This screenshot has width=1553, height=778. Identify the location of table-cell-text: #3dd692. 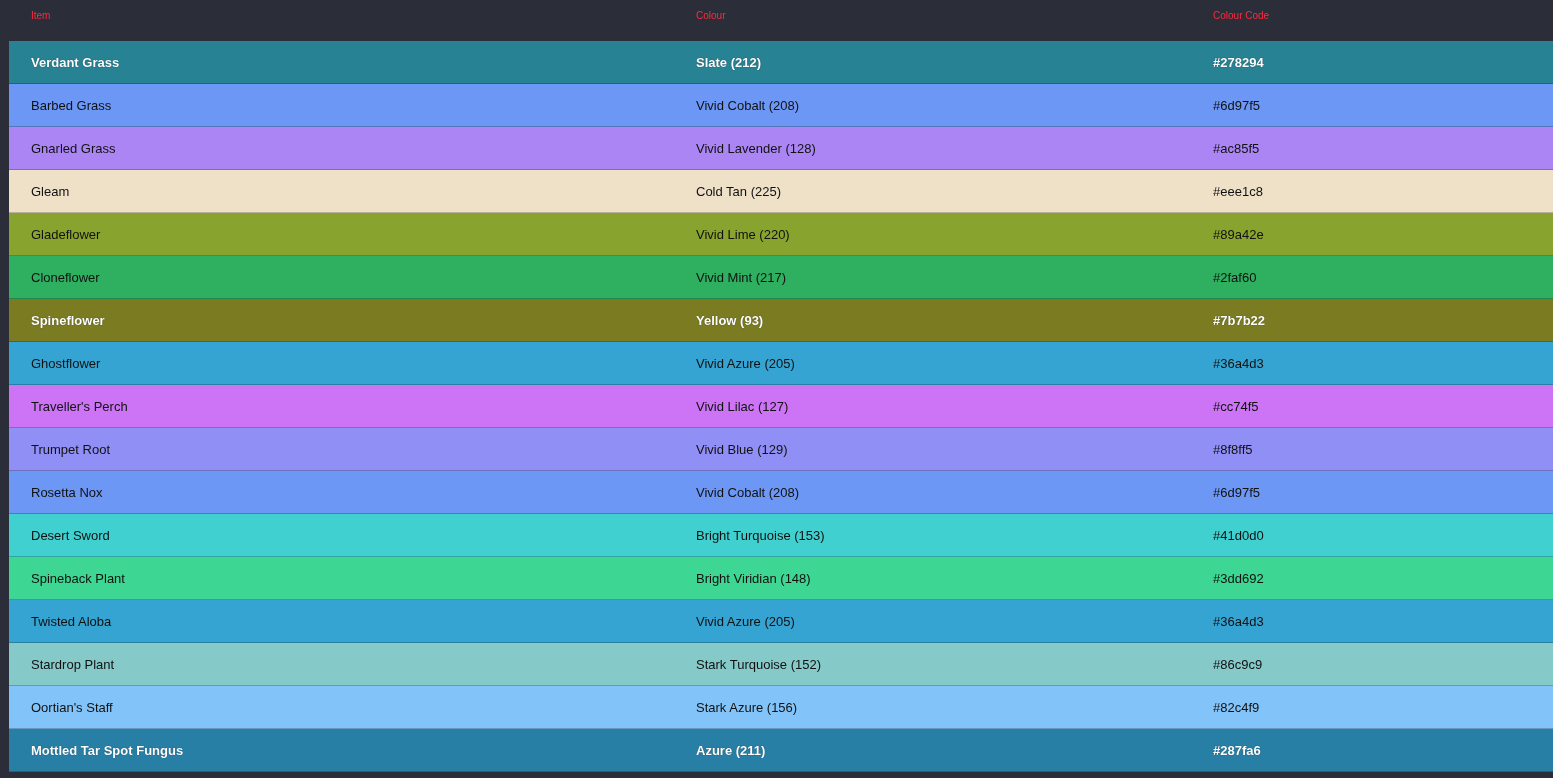
(1238, 578).